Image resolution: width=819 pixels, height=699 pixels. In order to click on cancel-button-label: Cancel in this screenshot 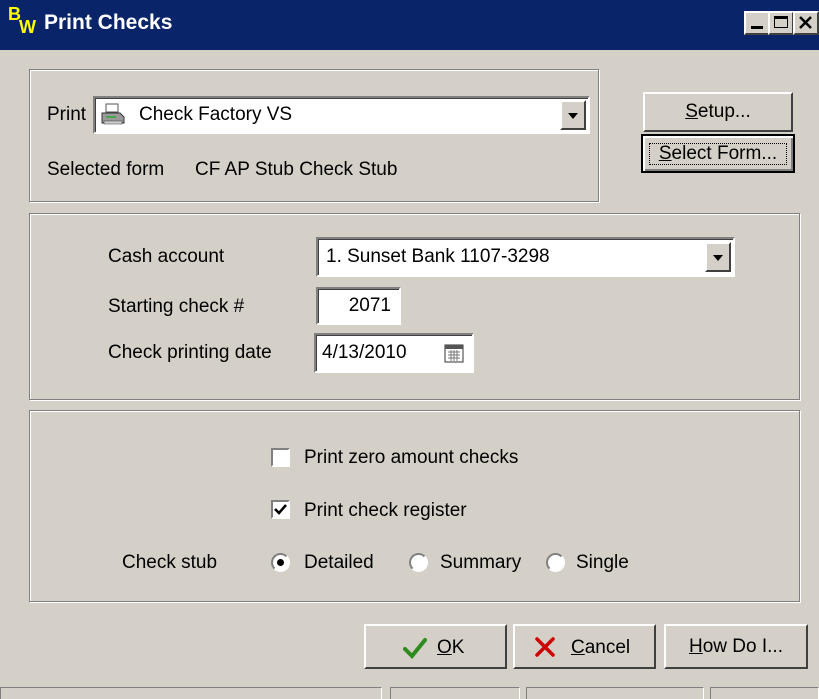, I will do `click(601, 647)`.